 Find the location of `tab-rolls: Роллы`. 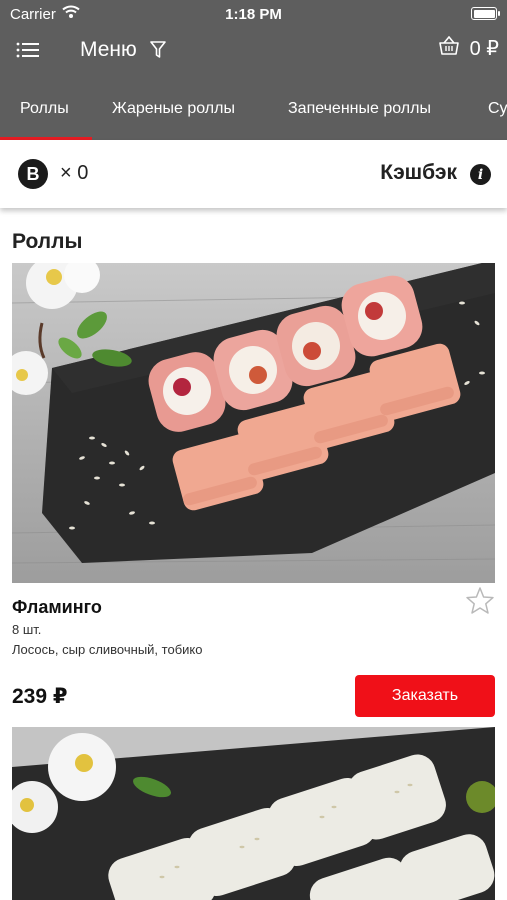

tab-rolls: Роллы is located at coordinates (44, 109).